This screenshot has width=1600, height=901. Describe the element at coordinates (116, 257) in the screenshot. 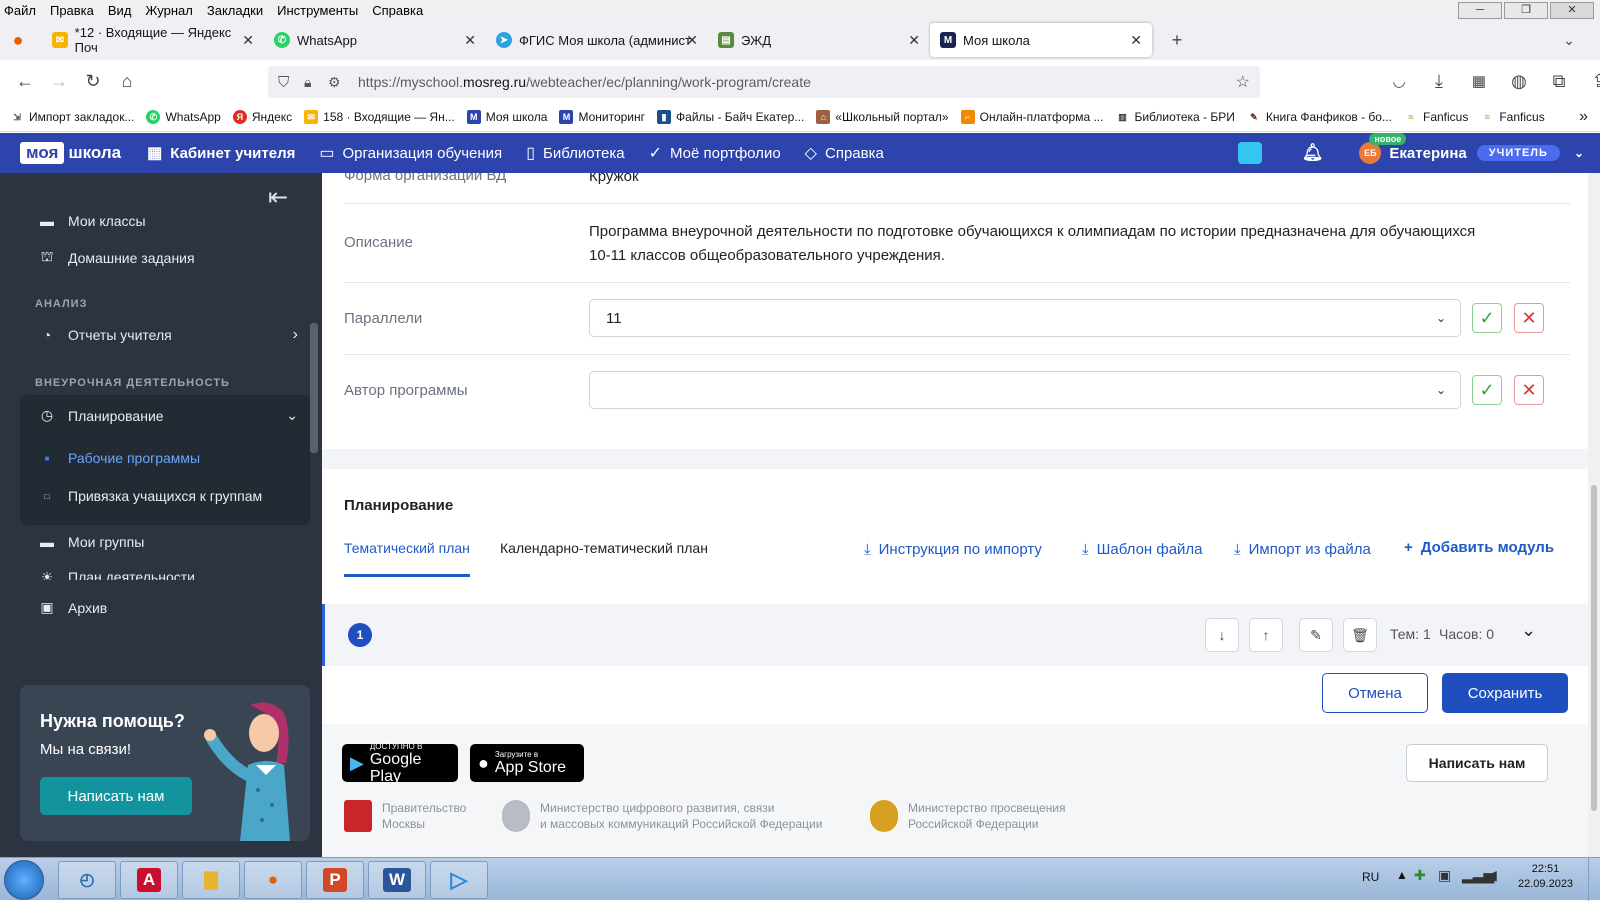

I see `sidebar-item-homework: ⛫ Домашние задания` at that location.